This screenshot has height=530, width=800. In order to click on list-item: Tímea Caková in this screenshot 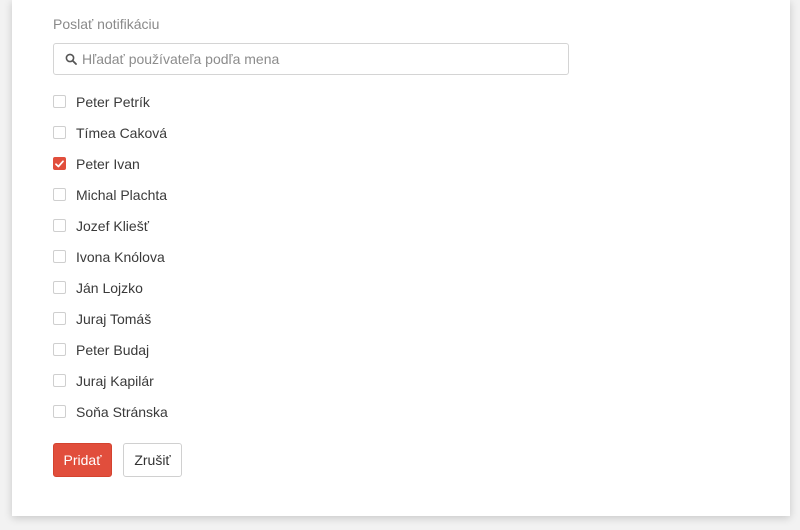, I will do `click(110, 132)`.